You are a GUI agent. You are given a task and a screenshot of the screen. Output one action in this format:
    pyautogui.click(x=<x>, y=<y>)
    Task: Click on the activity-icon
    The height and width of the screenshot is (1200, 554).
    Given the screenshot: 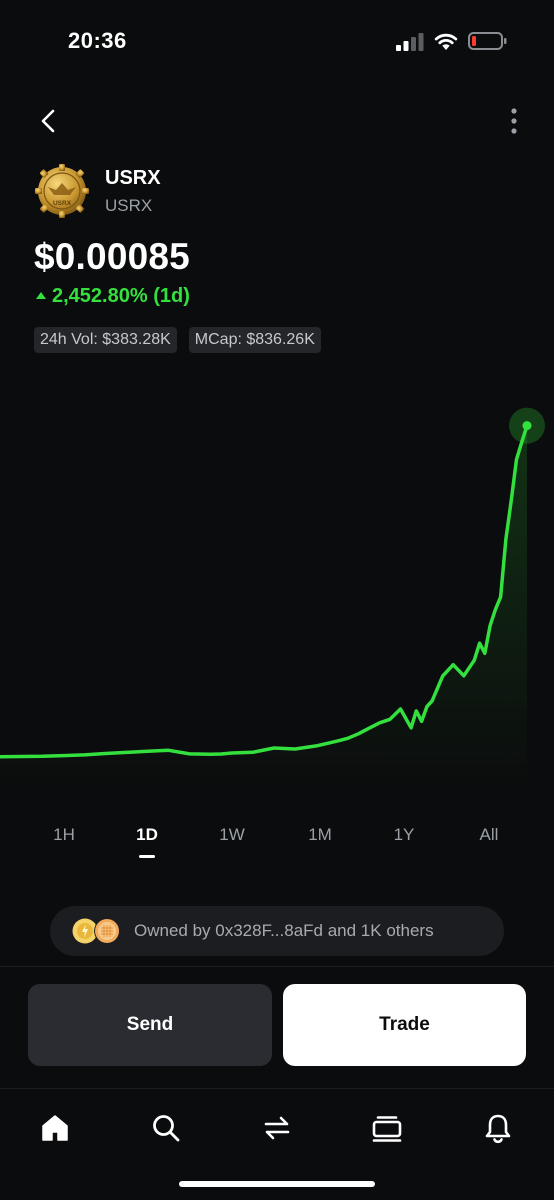 What is the action you would take?
    pyautogui.click(x=387, y=1128)
    